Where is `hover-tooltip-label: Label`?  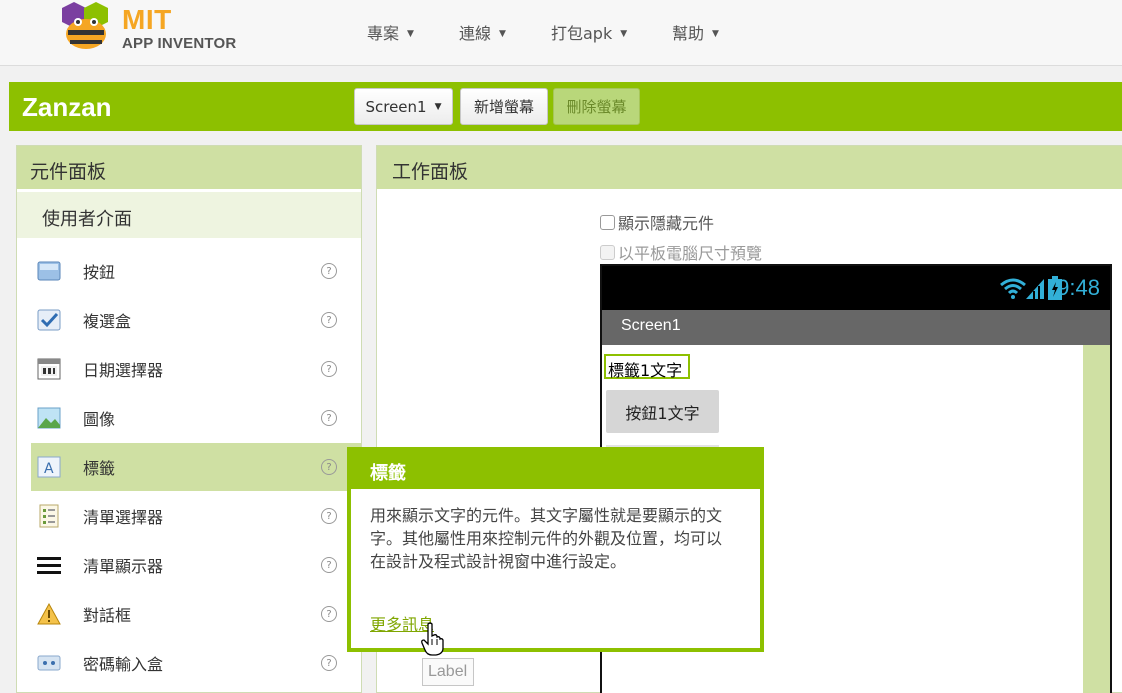 hover-tooltip-label: Label is located at coordinates (448, 672).